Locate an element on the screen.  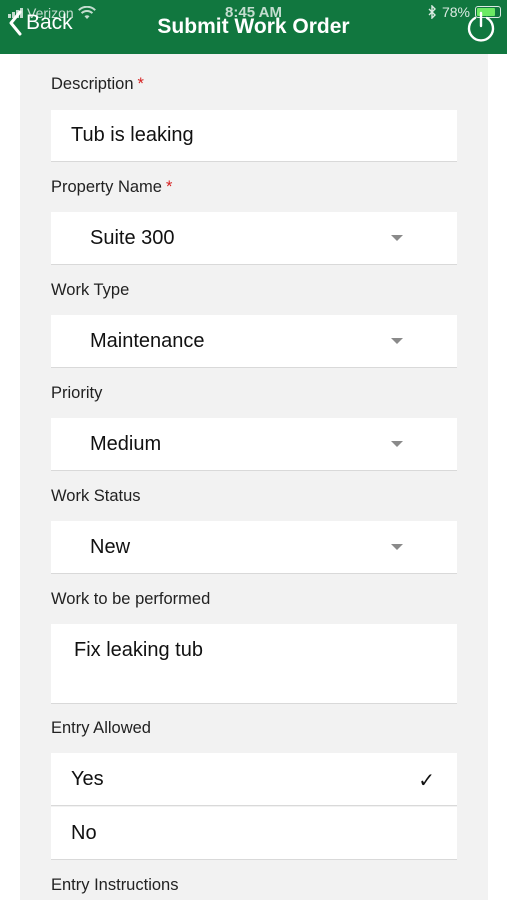
priority-value: Medium is located at coordinates (126, 444).